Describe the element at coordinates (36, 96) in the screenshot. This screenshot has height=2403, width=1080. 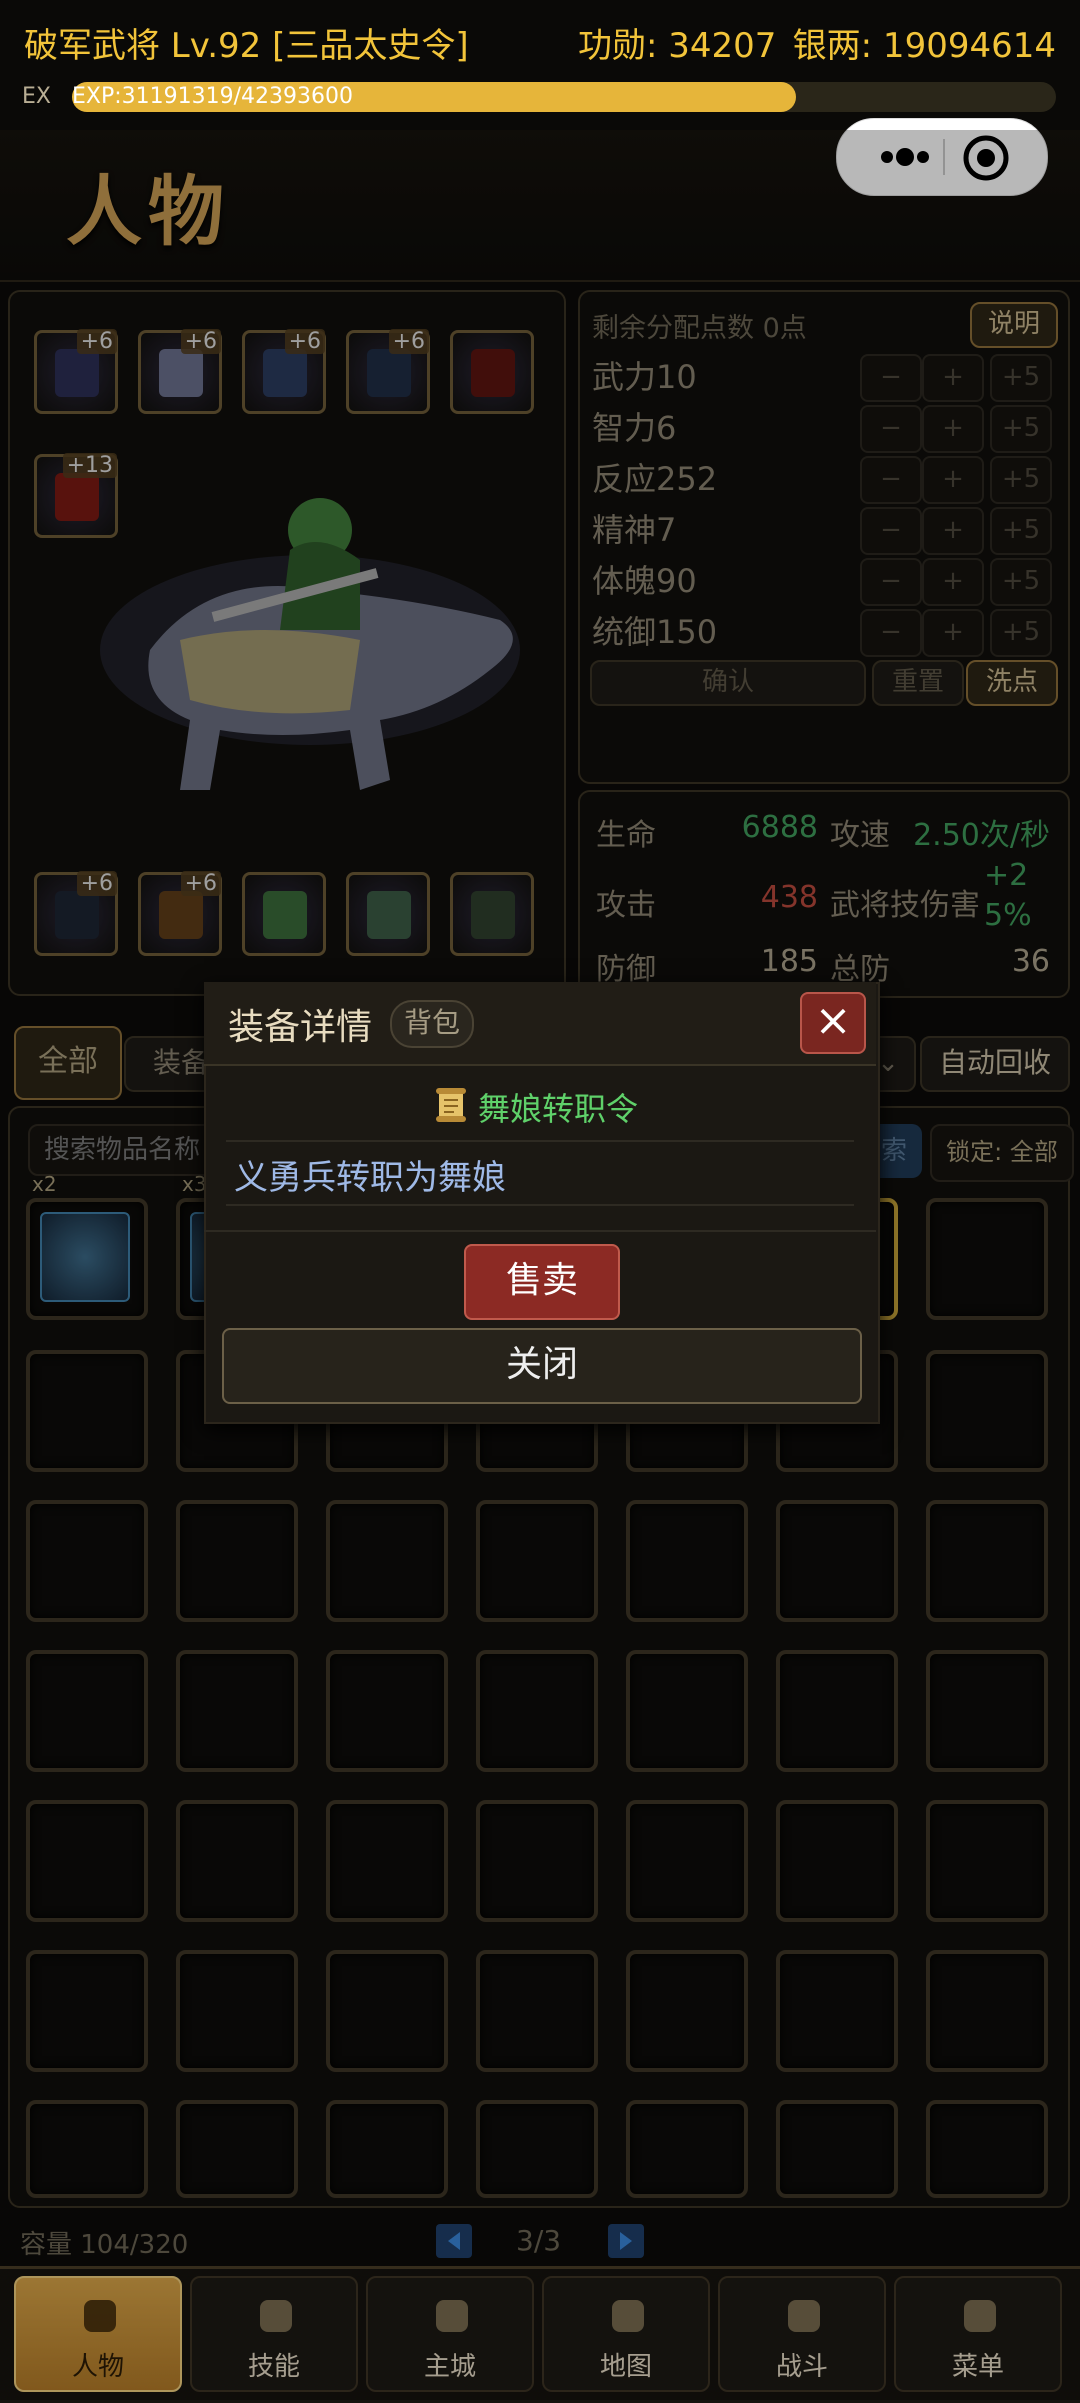
I see `ex-label: EX` at that location.